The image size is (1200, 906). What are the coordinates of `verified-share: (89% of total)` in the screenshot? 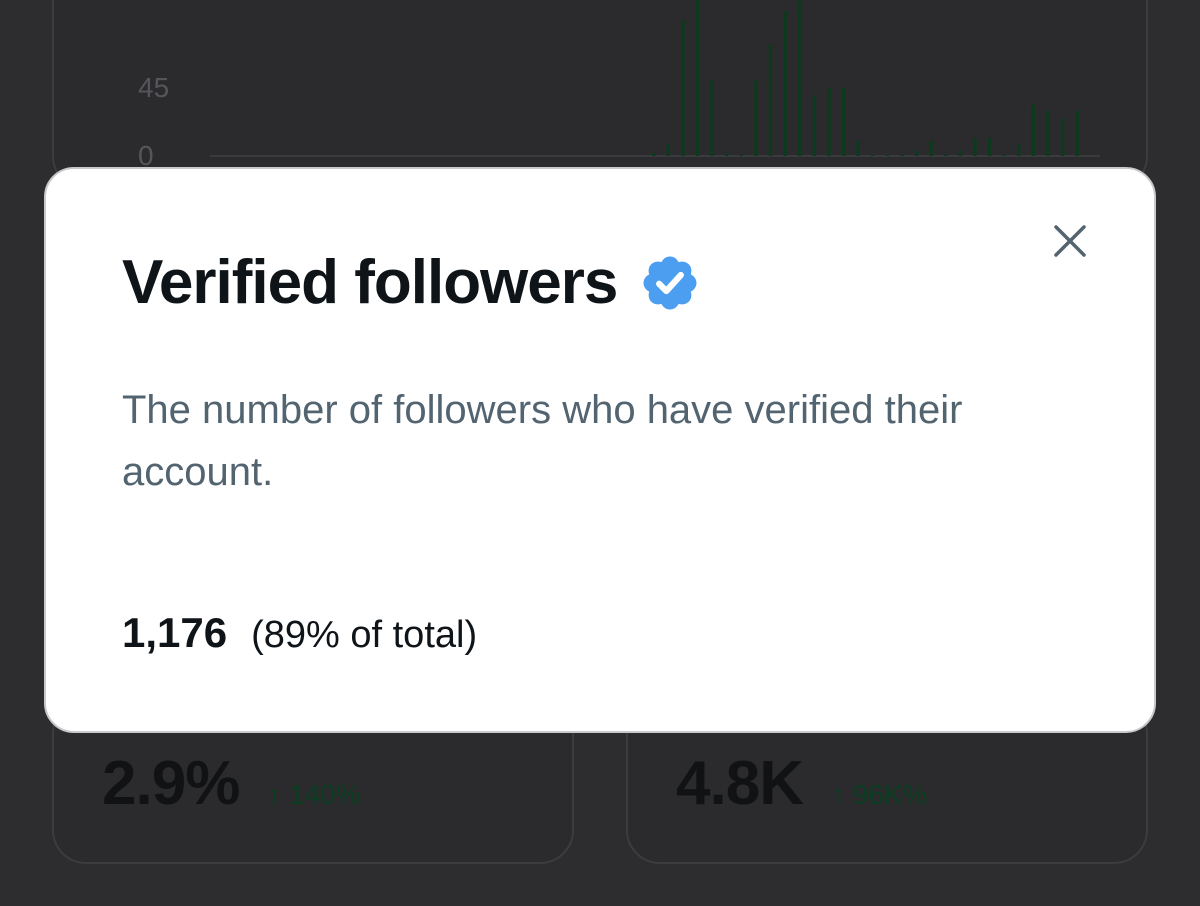 It's located at (364, 635).